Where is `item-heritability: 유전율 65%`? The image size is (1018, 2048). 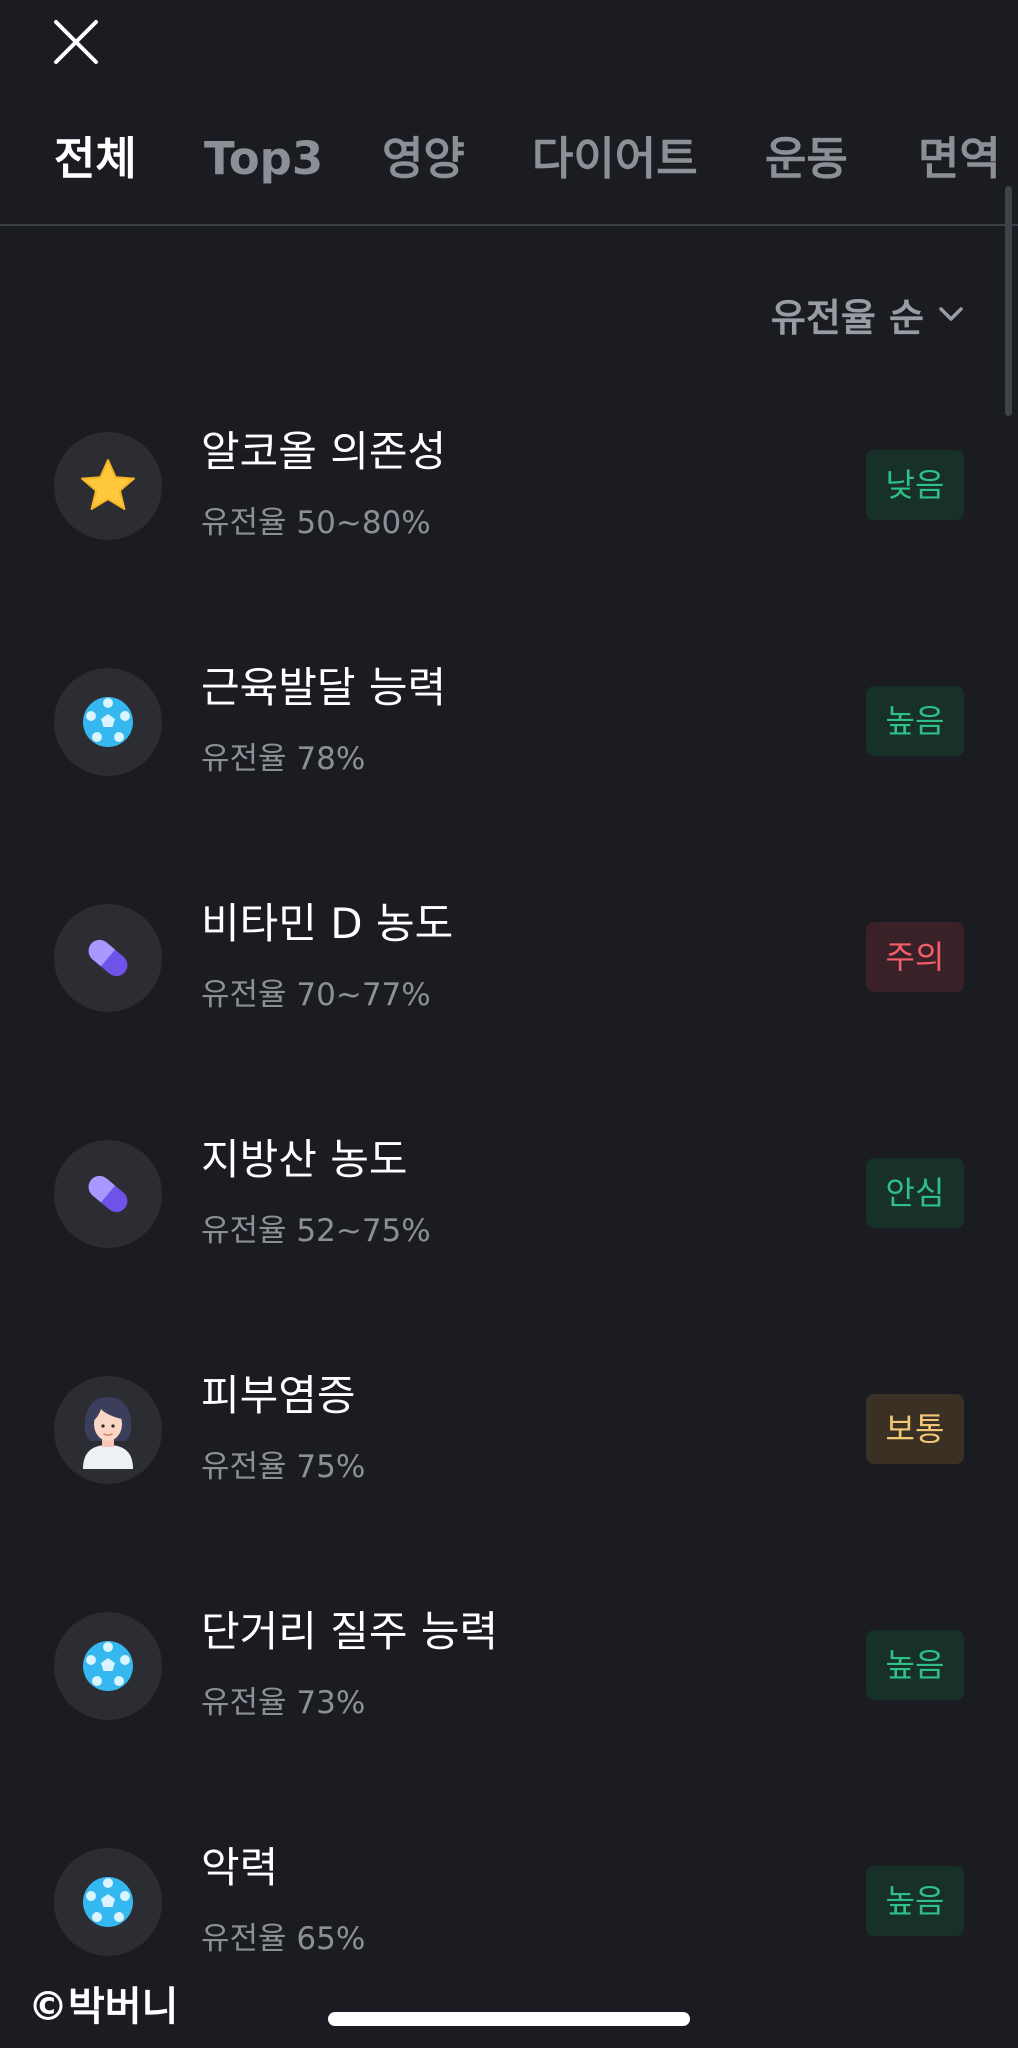
item-heritability: 유전율 65% is located at coordinates (283, 1939).